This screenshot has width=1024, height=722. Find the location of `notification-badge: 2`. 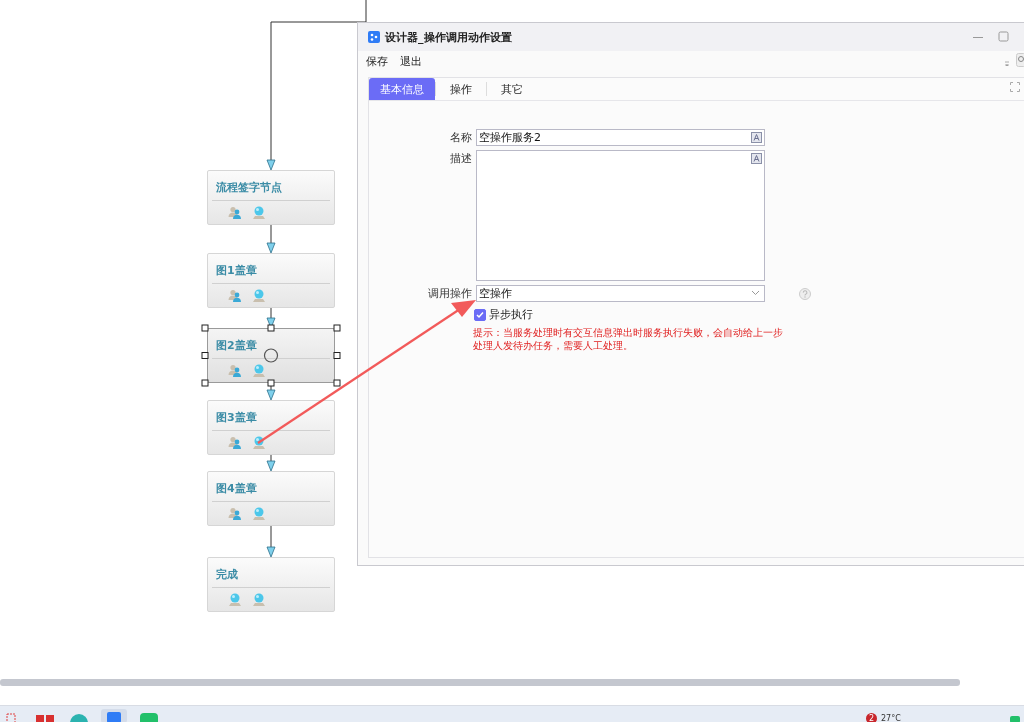

notification-badge: 2 is located at coordinates (871, 717).